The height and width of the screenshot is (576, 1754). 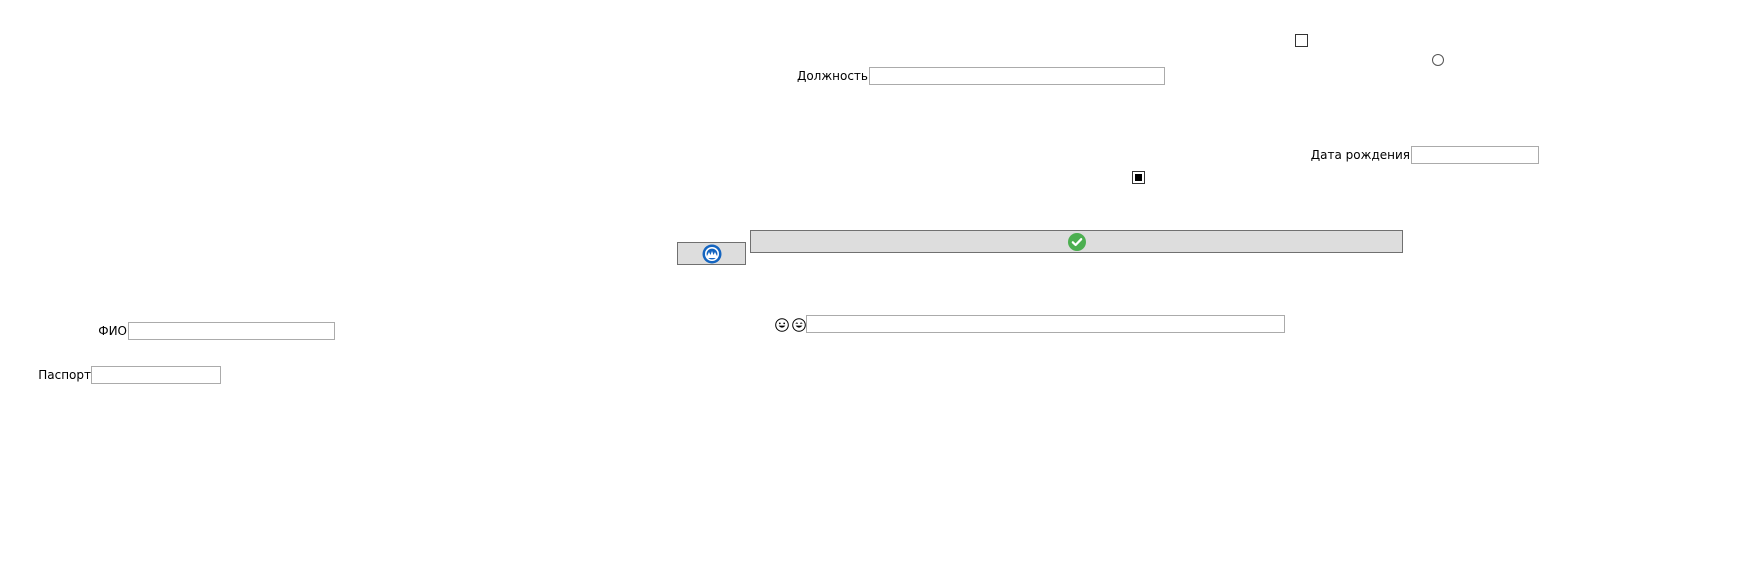 What do you see at coordinates (1045, 324) in the screenshot?
I see `bottom-input` at bounding box center [1045, 324].